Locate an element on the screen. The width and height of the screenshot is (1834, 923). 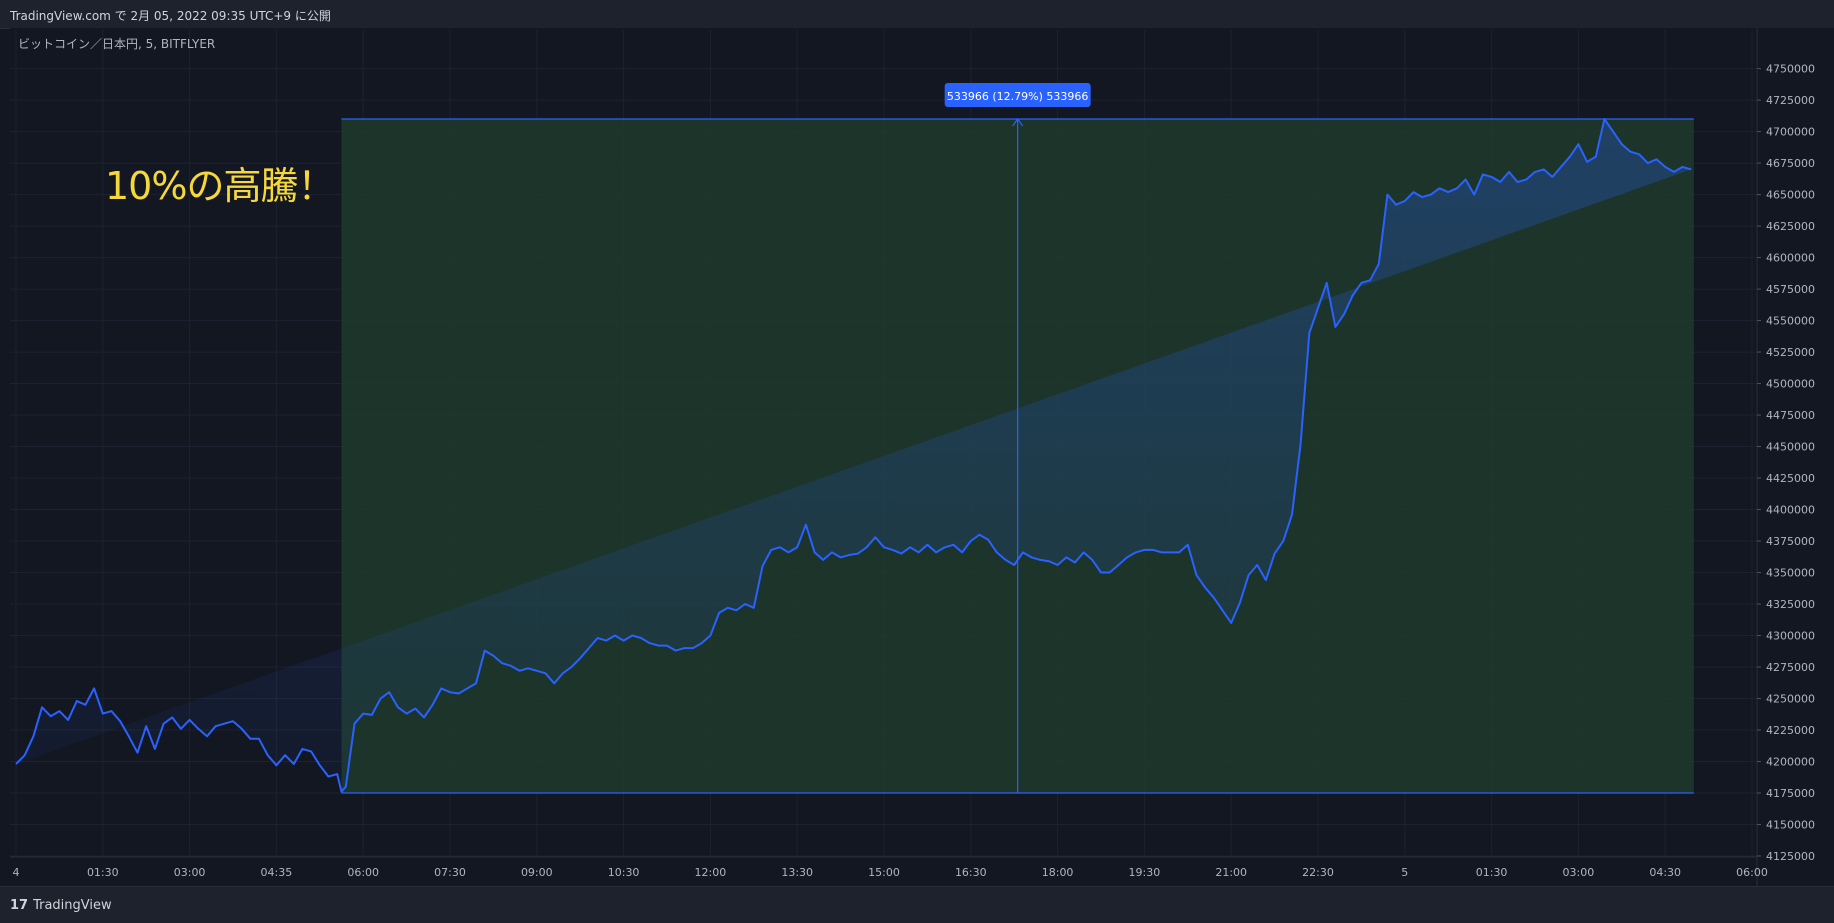
y-tick-label: 4375000 is located at coordinates (1790, 541).